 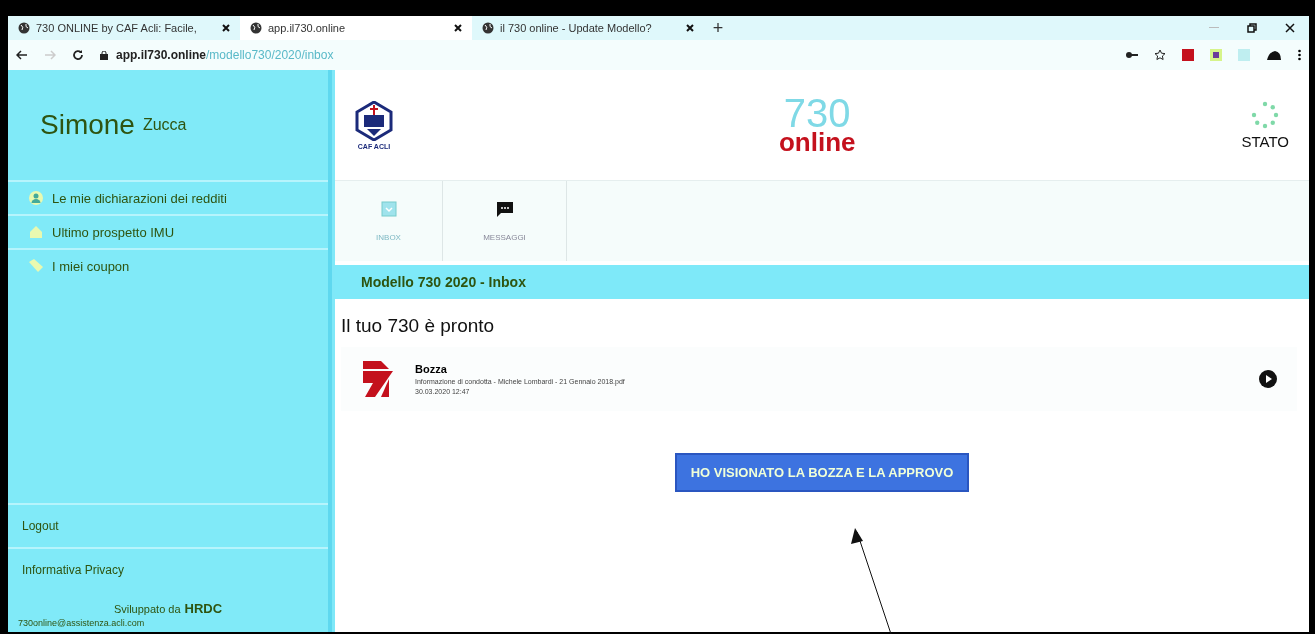 What do you see at coordinates (374, 120) in the screenshot?
I see `emblem-icon` at bounding box center [374, 120].